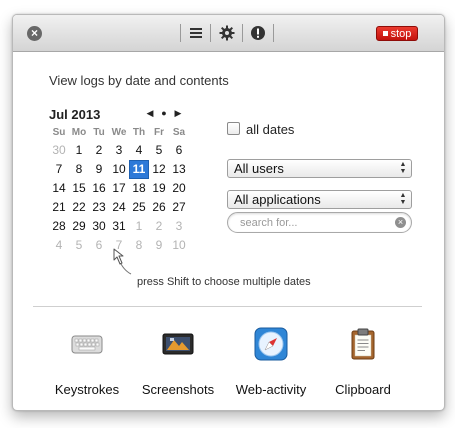 The image size is (455, 428). Describe the element at coordinates (87, 389) in the screenshot. I see `keystrokes-label: Keystrokes` at that location.